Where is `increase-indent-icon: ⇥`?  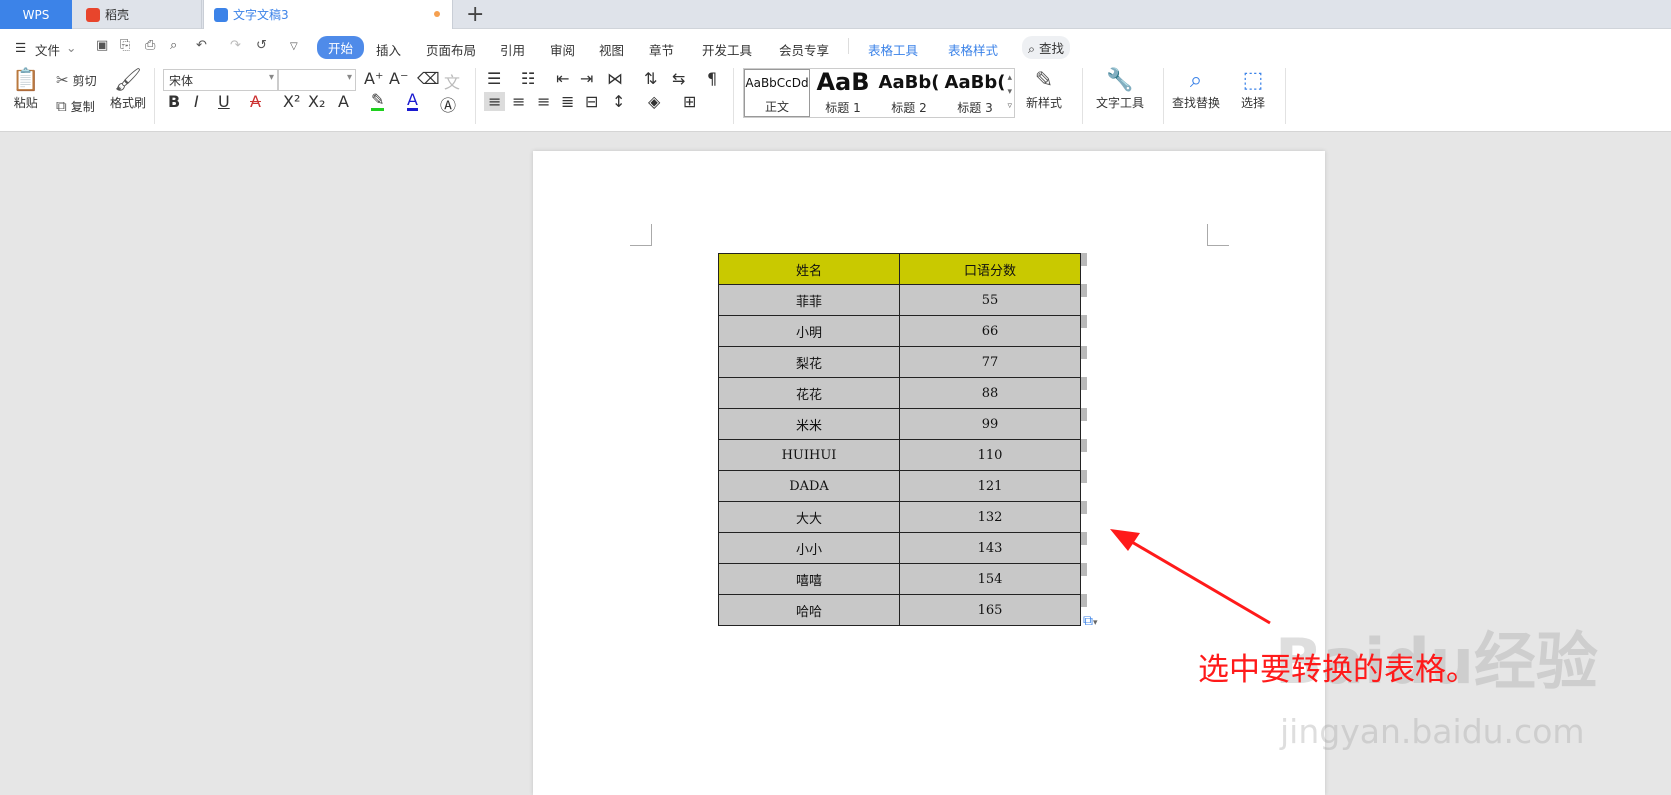 increase-indent-icon: ⇥ is located at coordinates (586, 78).